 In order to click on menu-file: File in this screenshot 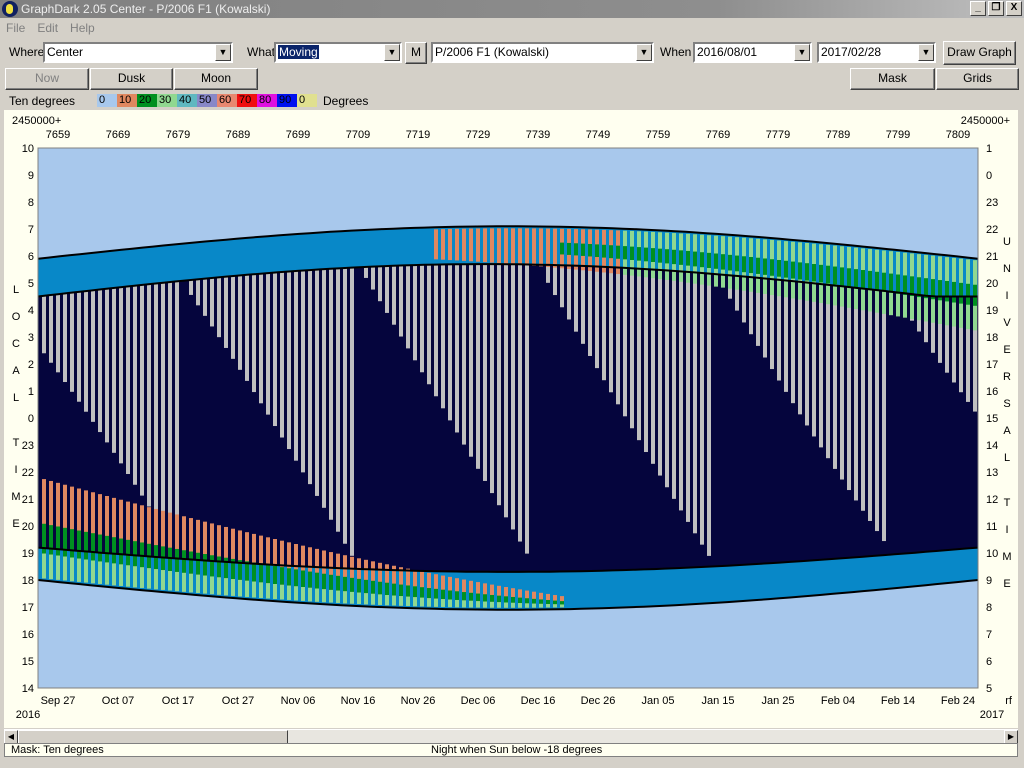, I will do `click(15, 28)`.